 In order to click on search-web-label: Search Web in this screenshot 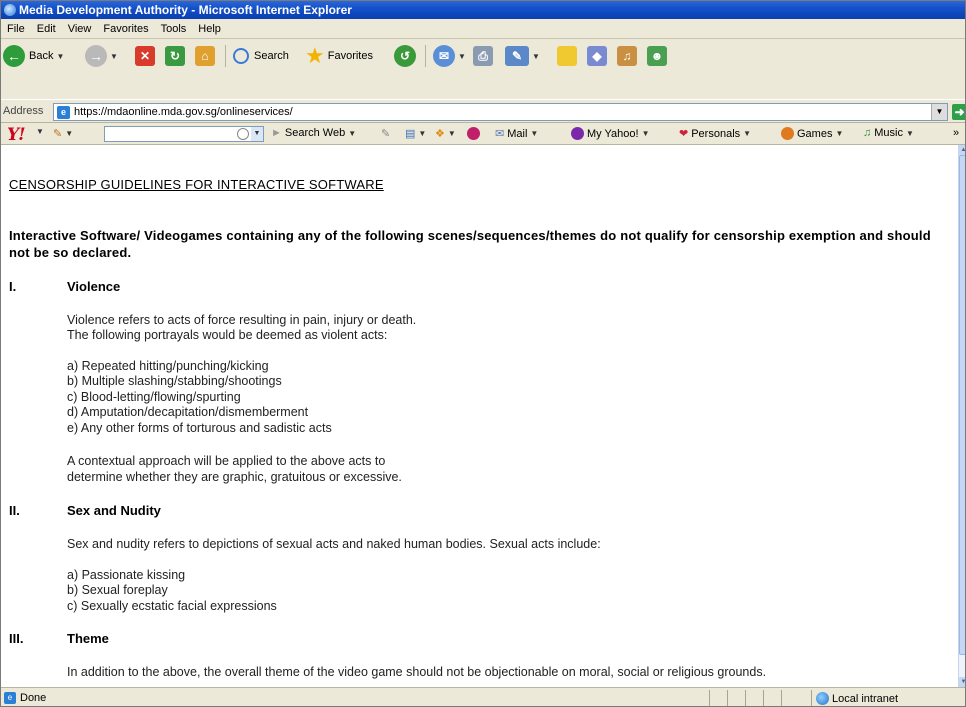, I will do `click(315, 133)`.